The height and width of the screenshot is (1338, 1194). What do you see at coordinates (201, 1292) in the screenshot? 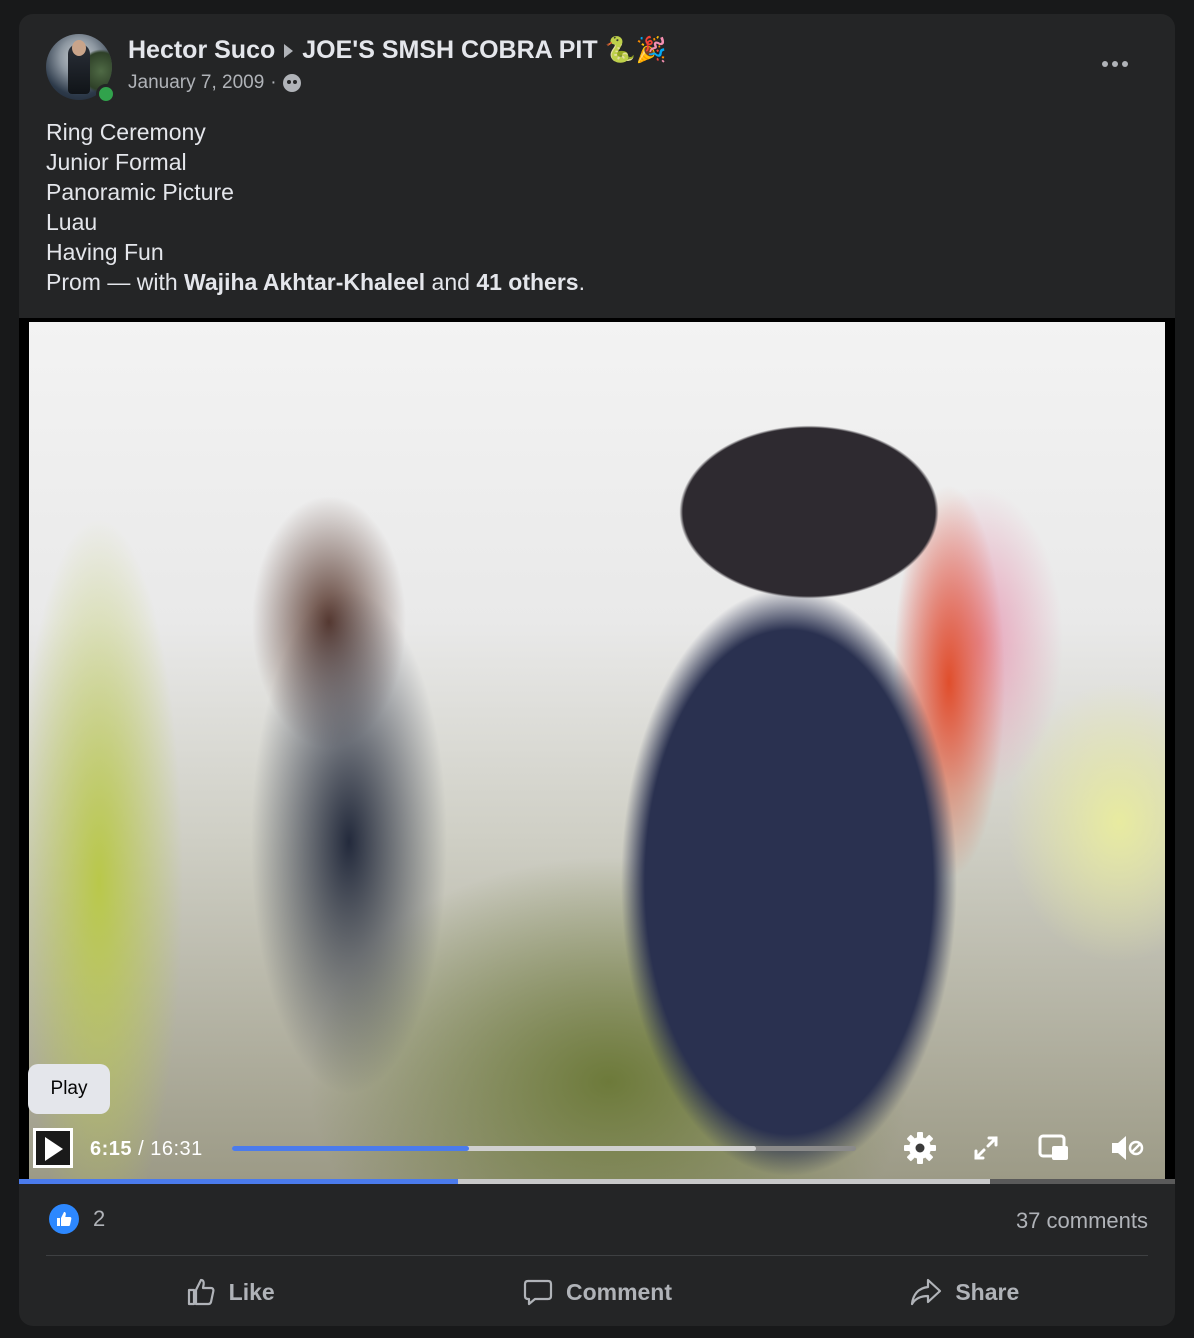
I see `like-icon` at bounding box center [201, 1292].